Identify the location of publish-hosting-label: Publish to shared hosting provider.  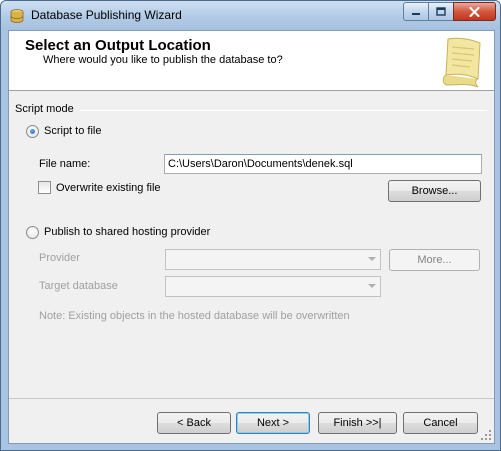
(127, 232).